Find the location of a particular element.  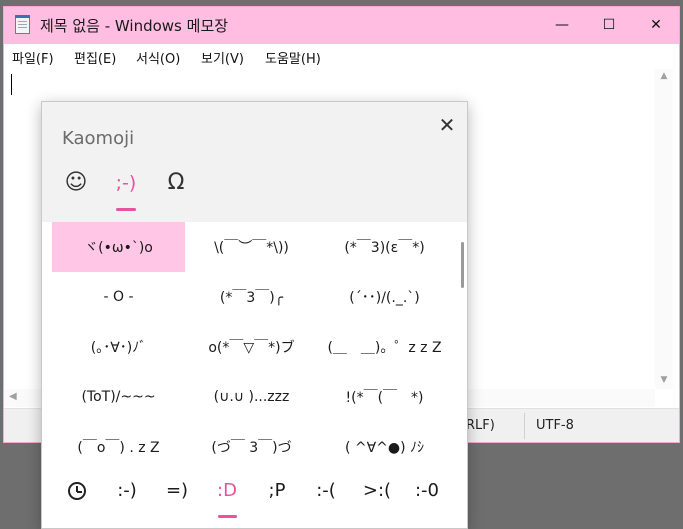

kaomoji-item: o(*￣▽￣*)ブ is located at coordinates (251, 347).